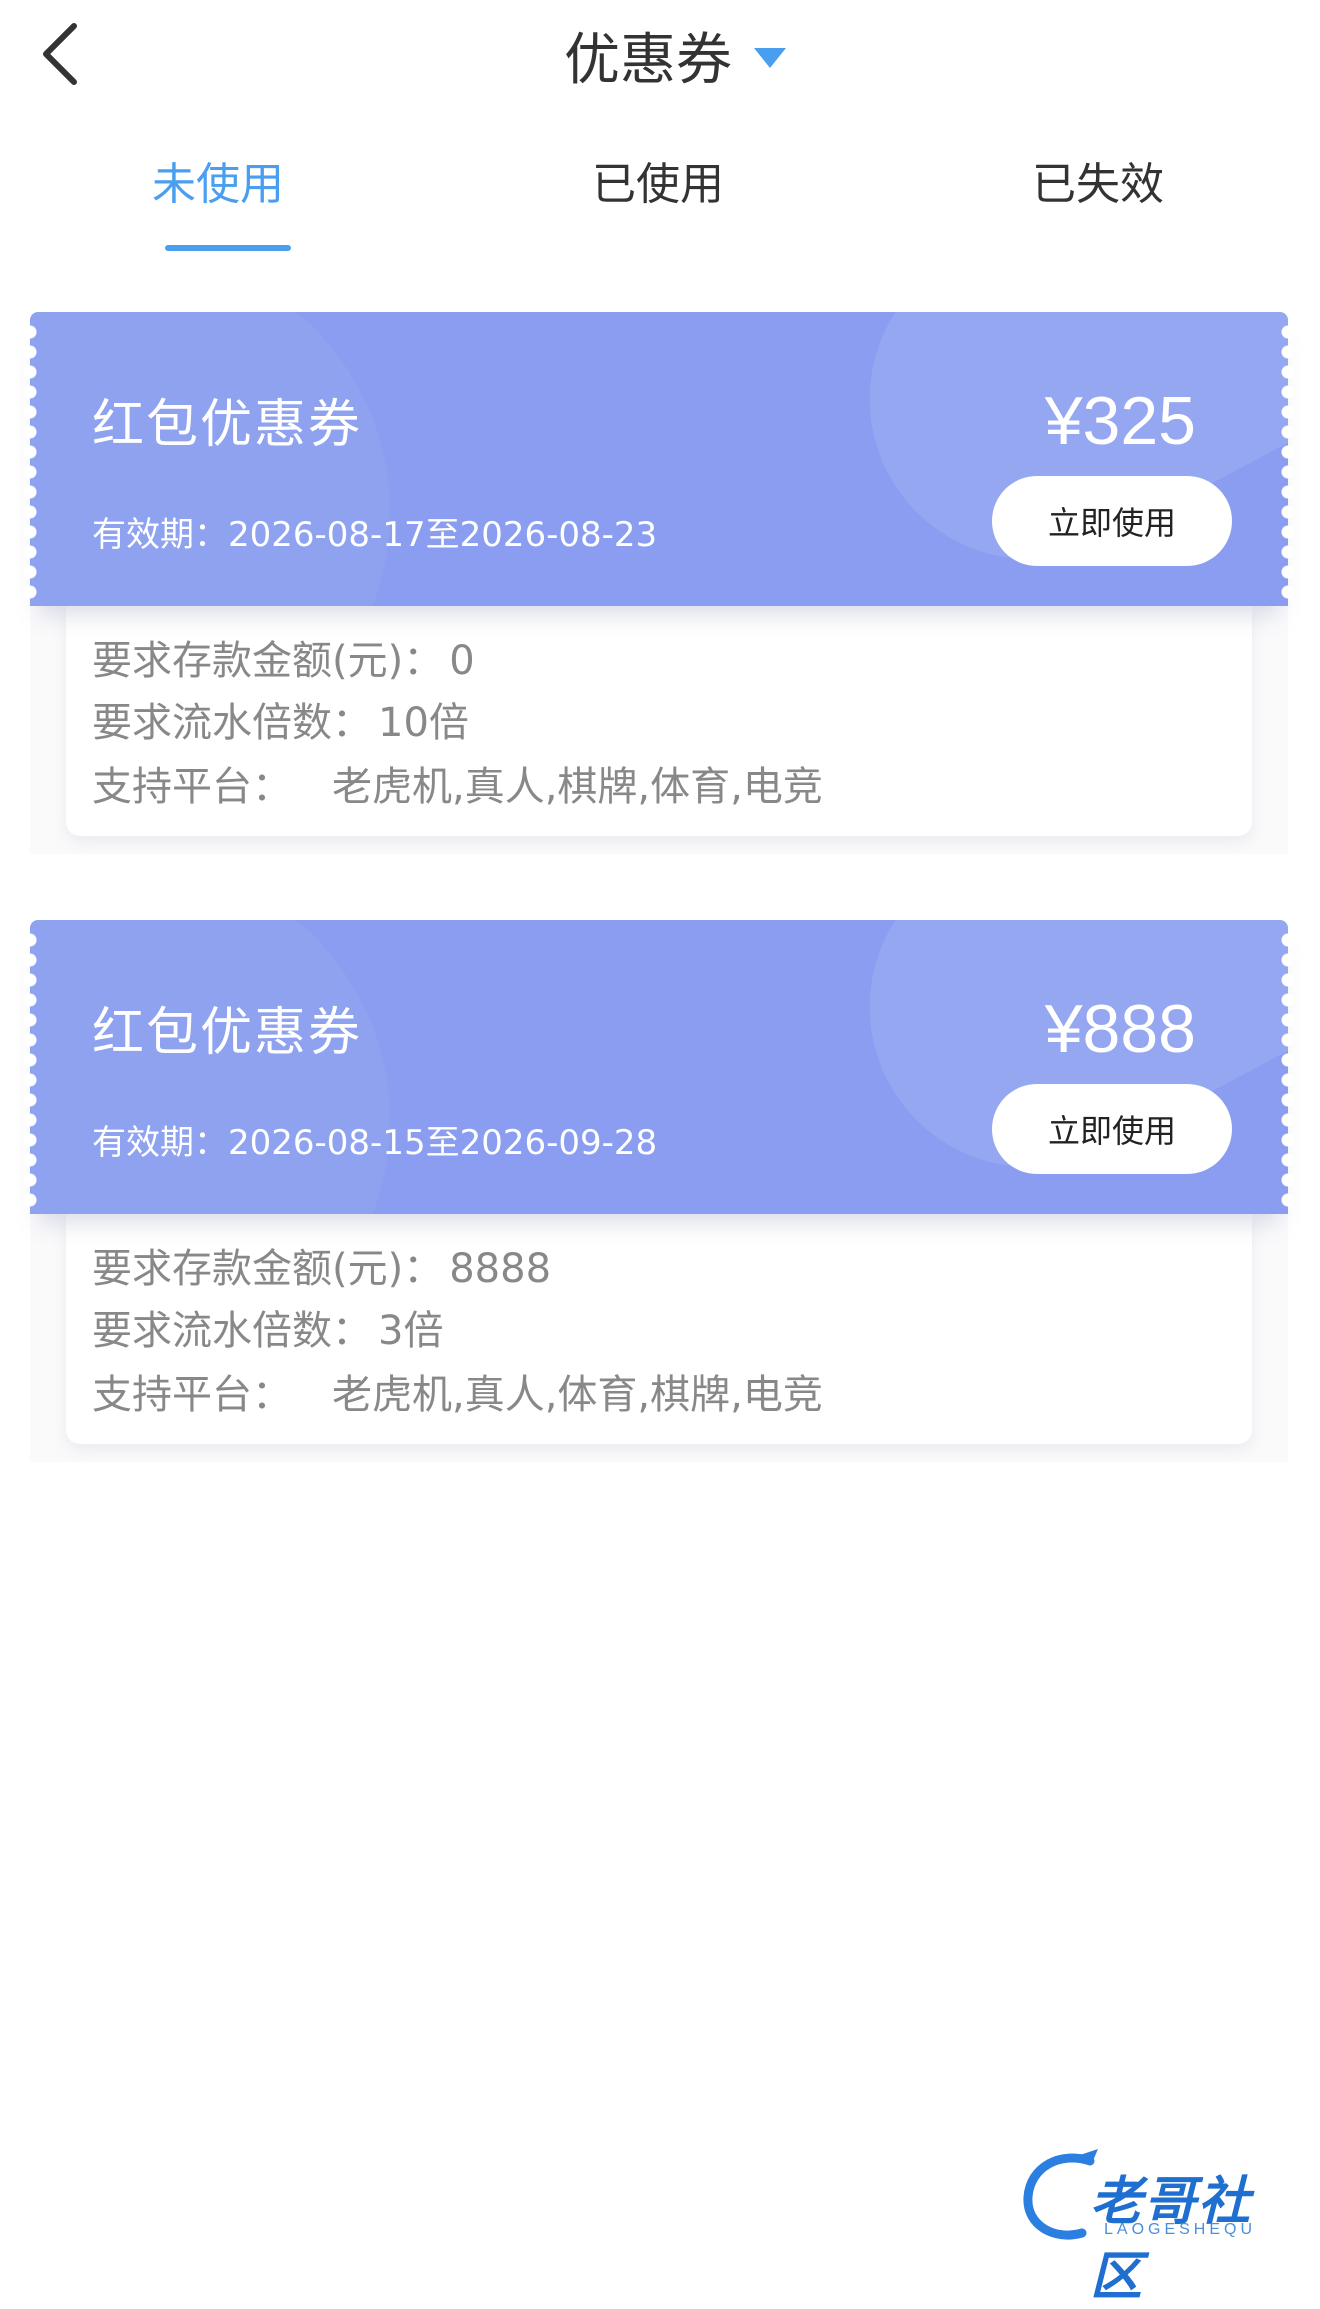  Describe the element at coordinates (500, 1269) in the screenshot. I see `deposit-value: 8888` at that location.